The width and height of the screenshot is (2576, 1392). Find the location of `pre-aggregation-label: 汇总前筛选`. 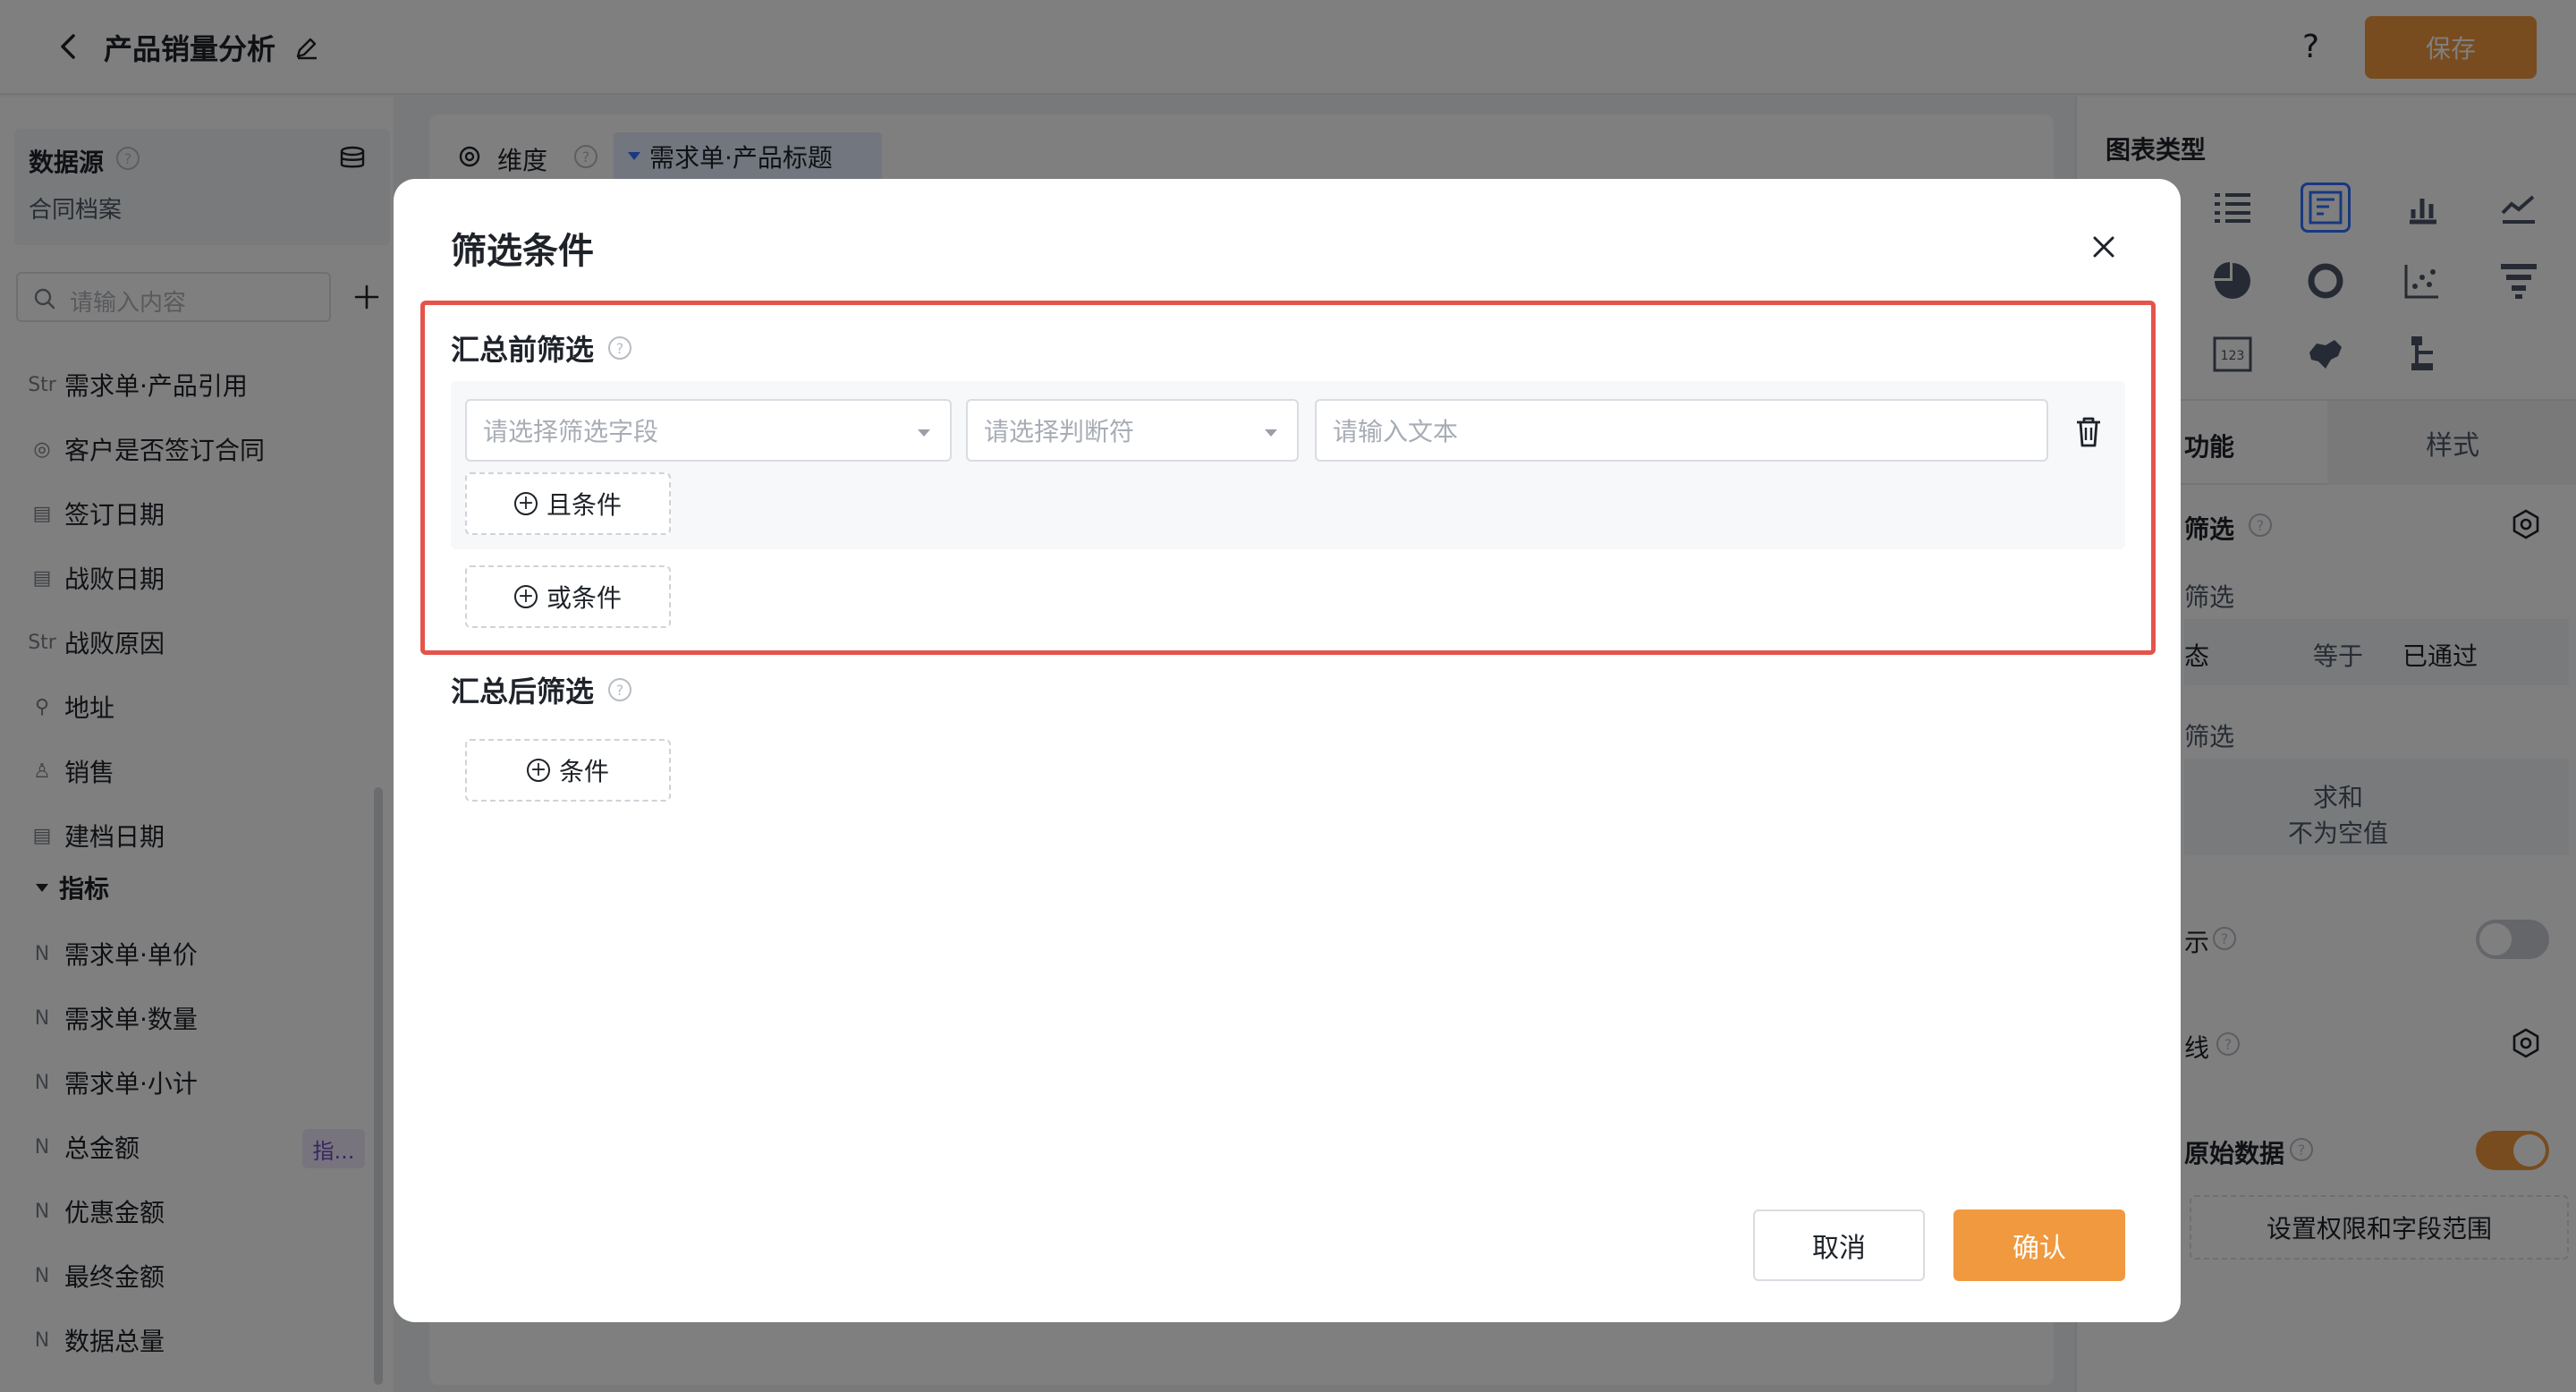

pre-aggregation-label: 汇总前筛选 is located at coordinates (523, 350).